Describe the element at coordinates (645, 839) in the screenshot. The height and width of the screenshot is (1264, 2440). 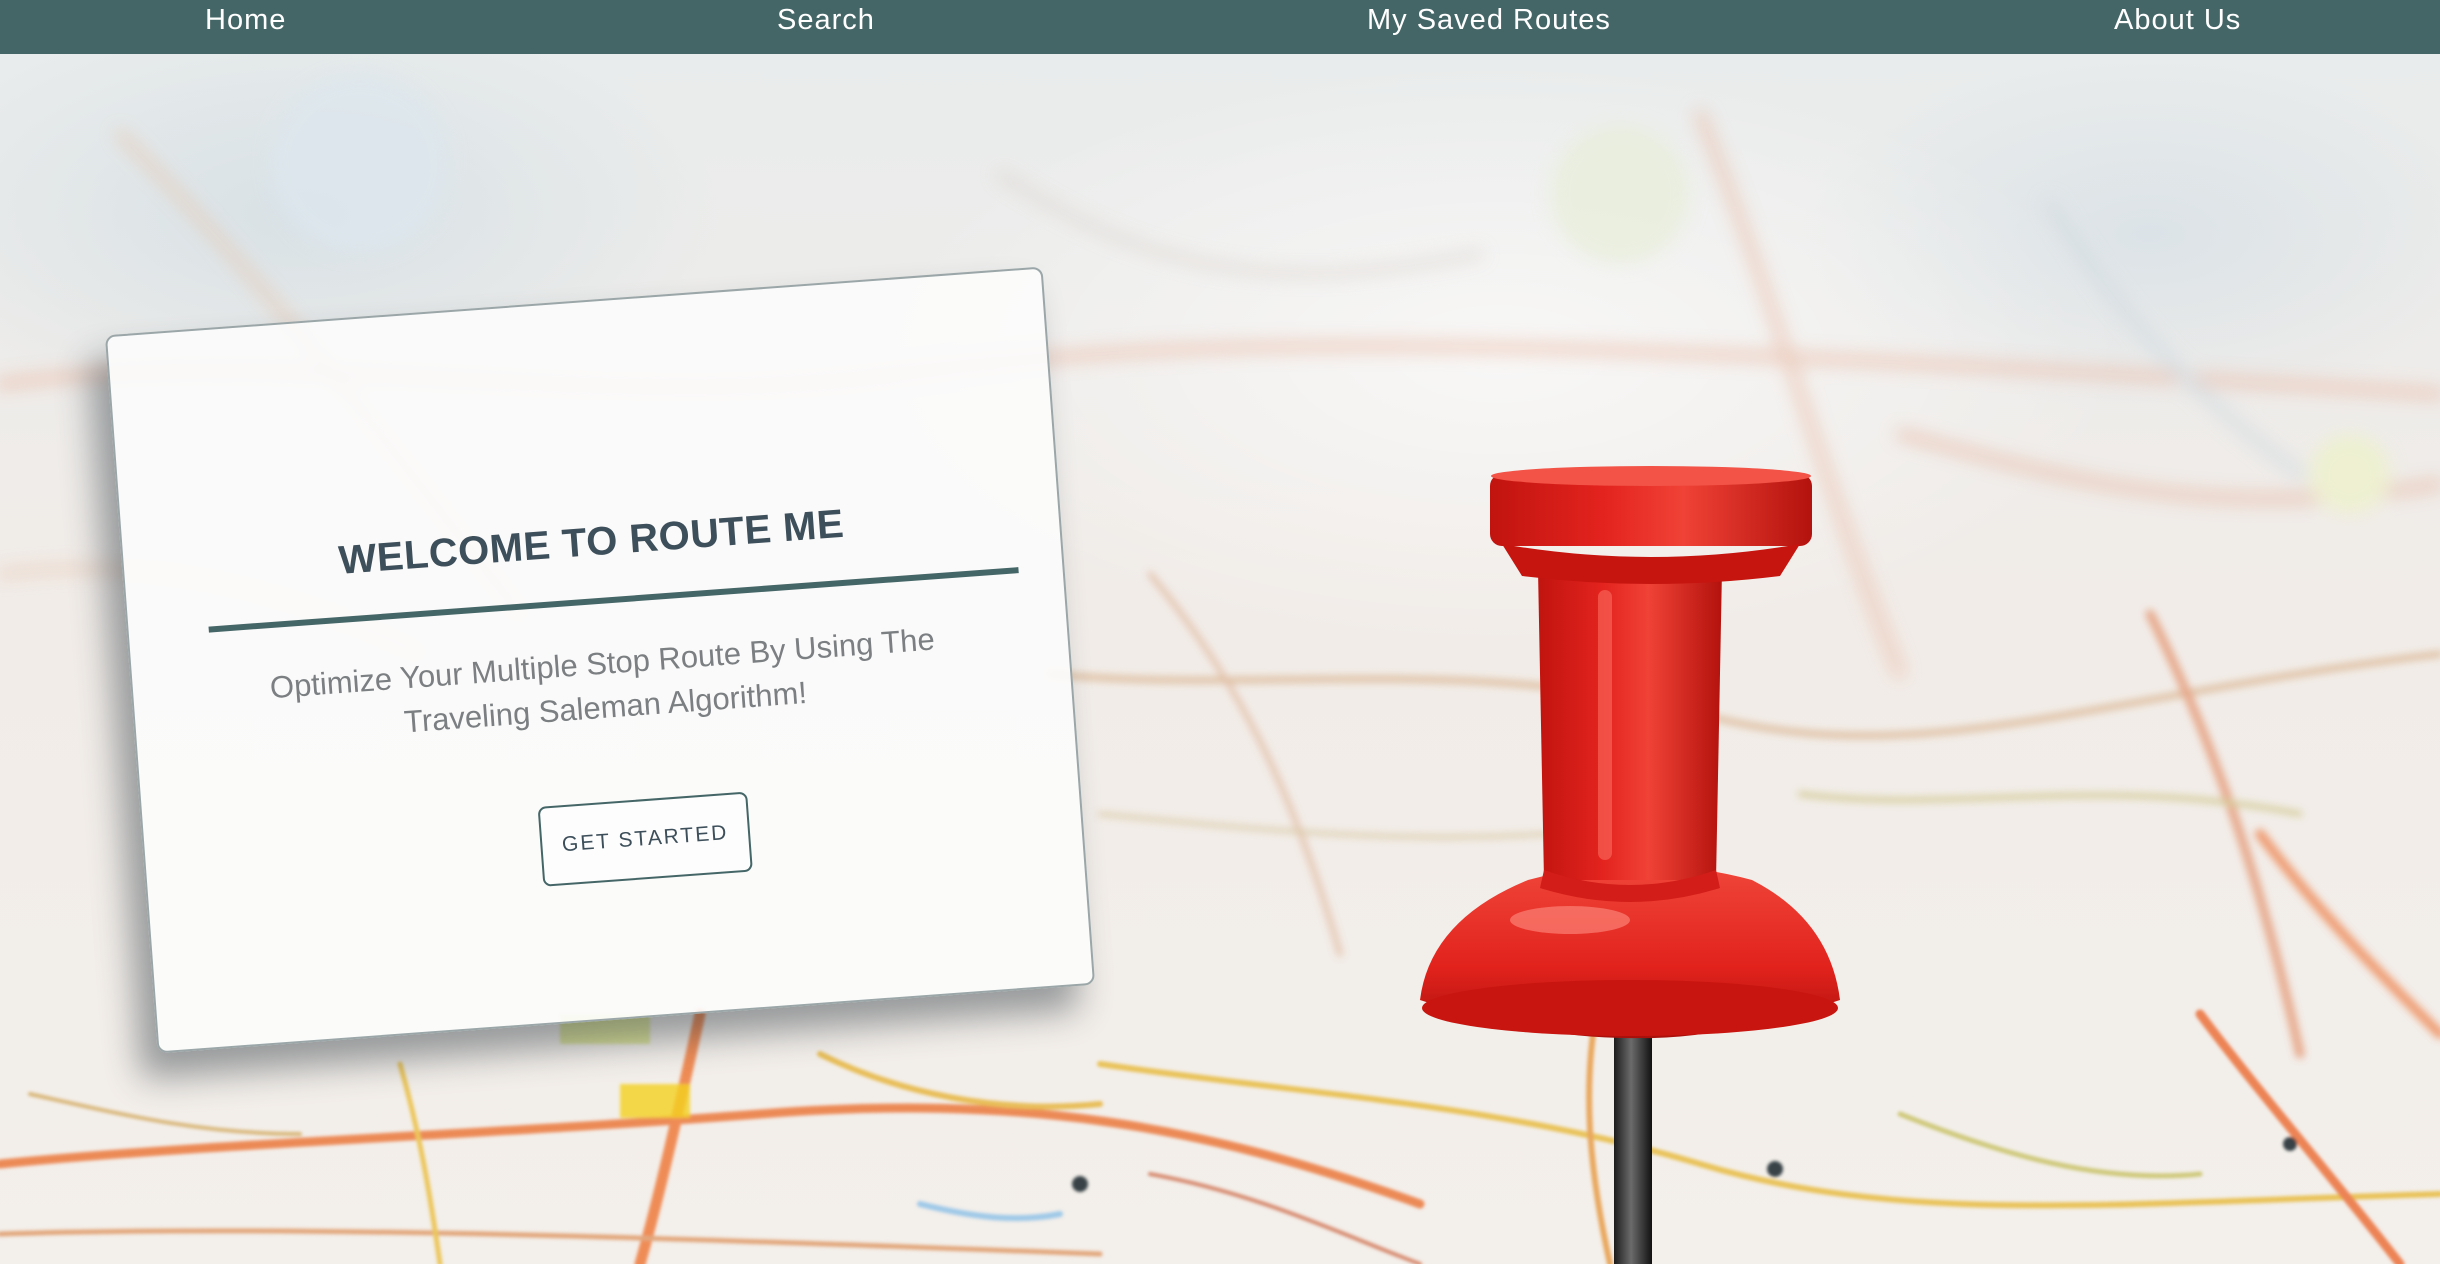
I see `get-started-button: GET STARTED` at that location.